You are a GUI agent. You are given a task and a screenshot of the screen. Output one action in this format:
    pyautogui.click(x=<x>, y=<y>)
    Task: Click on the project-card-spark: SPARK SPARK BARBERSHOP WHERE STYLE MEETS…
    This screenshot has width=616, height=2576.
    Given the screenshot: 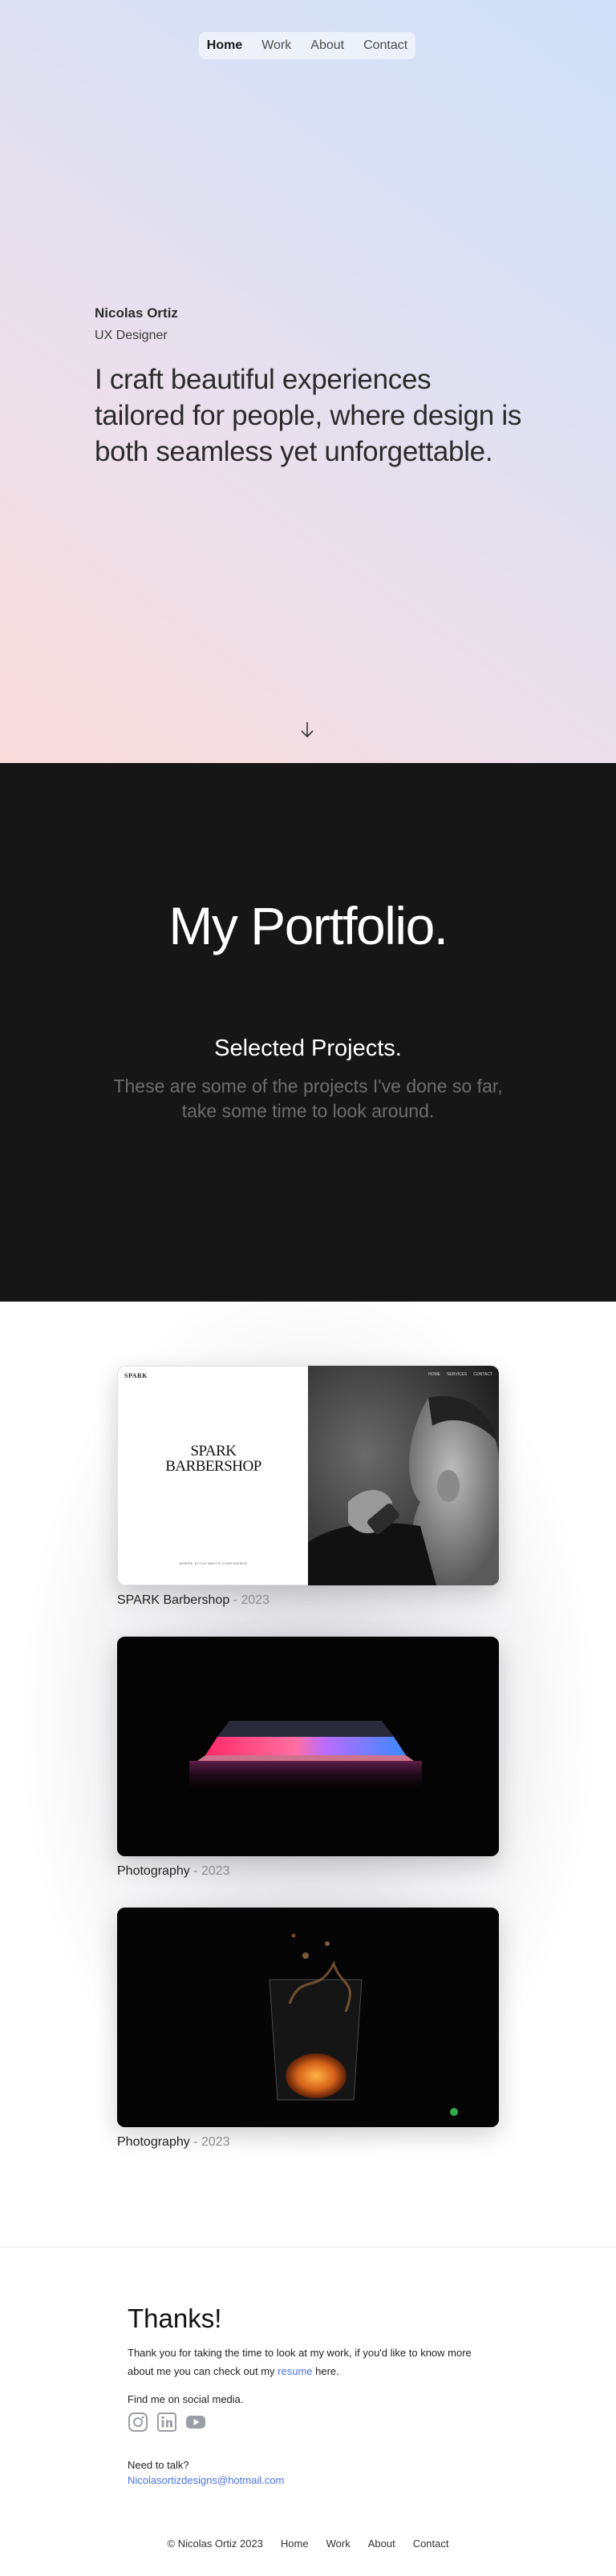 What is the action you would take?
    pyautogui.click(x=308, y=1476)
    